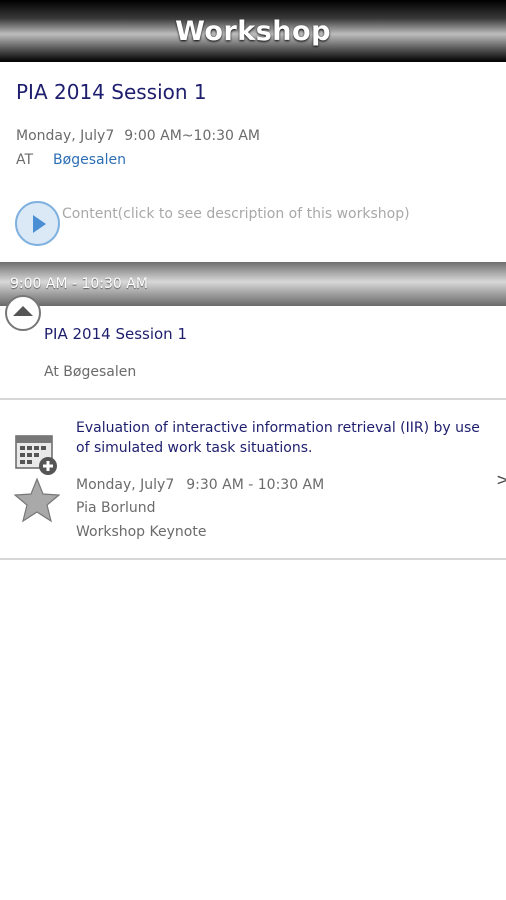 The image size is (506, 900). What do you see at coordinates (37, 455) in the screenshot?
I see `calendar-add-icon` at bounding box center [37, 455].